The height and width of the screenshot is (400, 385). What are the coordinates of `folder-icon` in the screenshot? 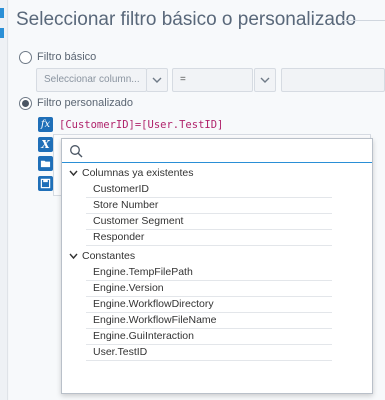 It's located at (45, 164).